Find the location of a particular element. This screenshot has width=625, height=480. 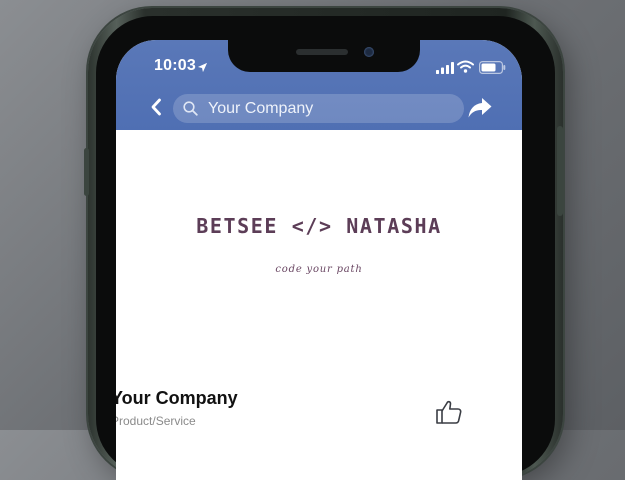

brand-subtitle: code your path is located at coordinates (319, 269).